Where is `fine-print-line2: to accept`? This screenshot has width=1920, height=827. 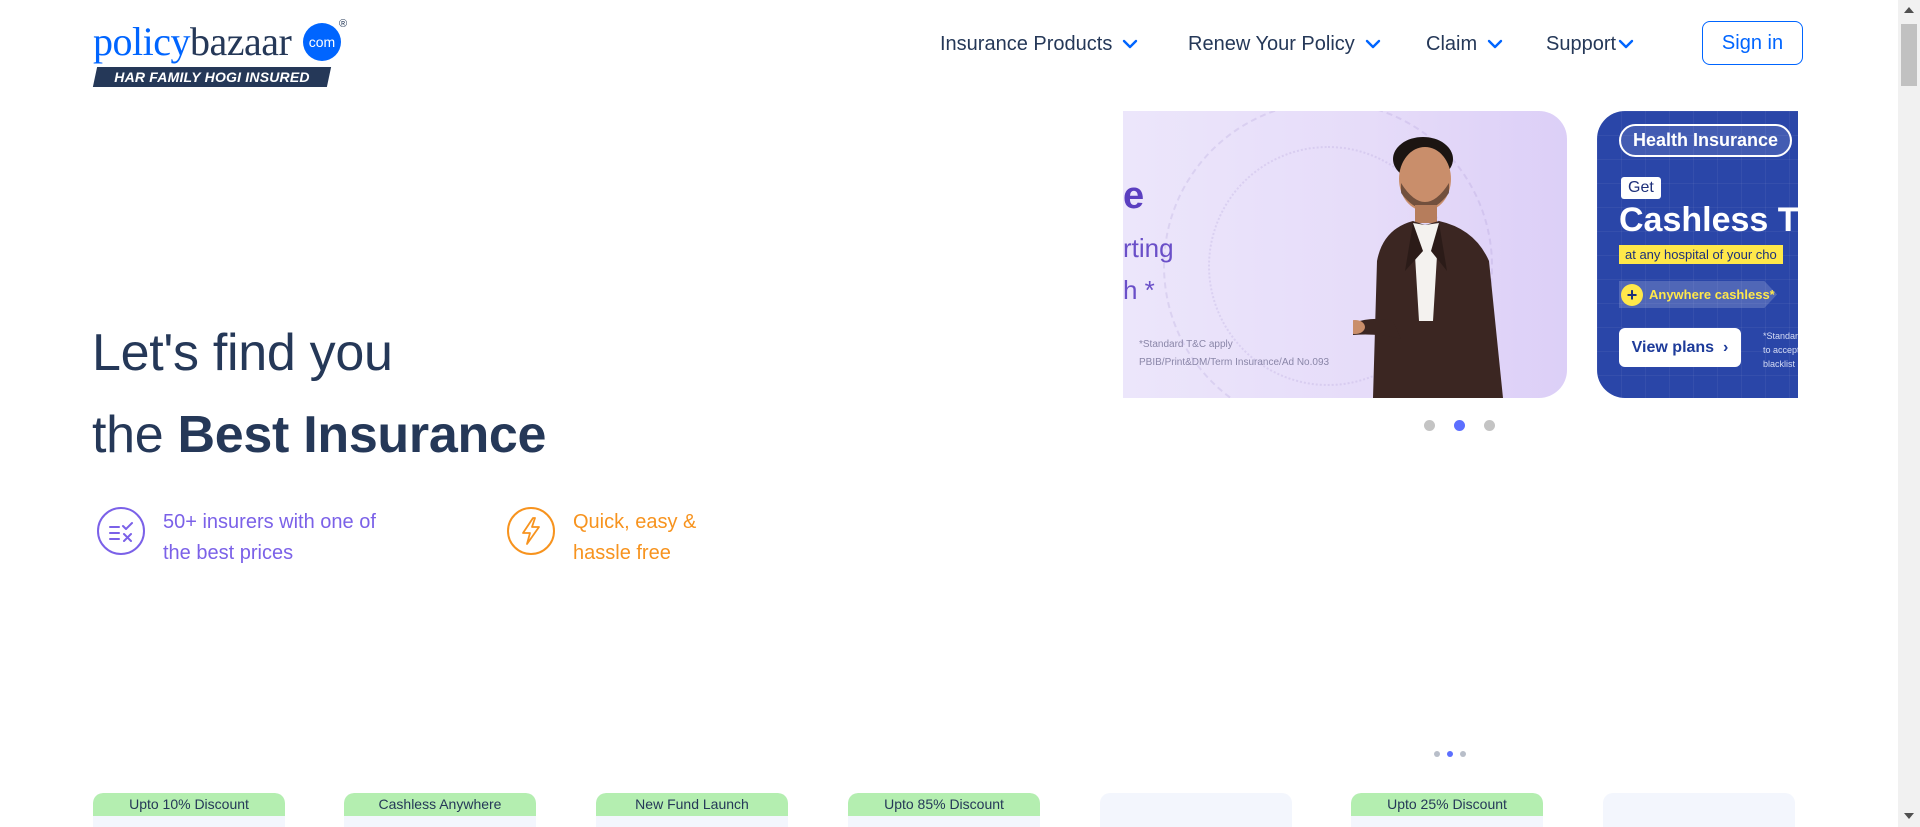 fine-print-line2: to accept is located at coordinates (1780, 350).